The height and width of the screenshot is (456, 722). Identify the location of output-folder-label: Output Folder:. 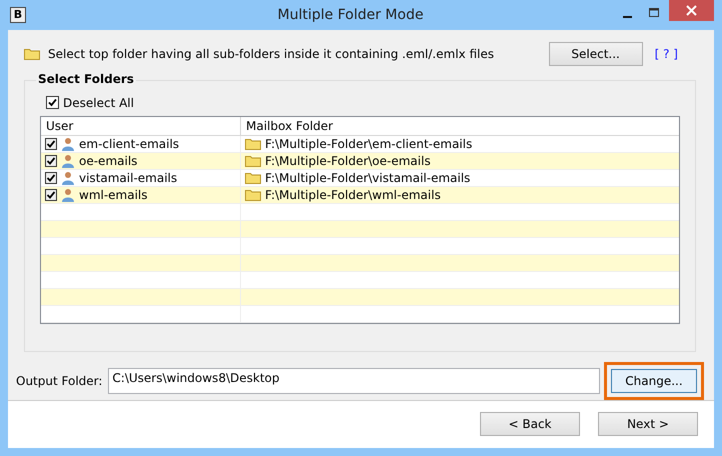
(59, 381).